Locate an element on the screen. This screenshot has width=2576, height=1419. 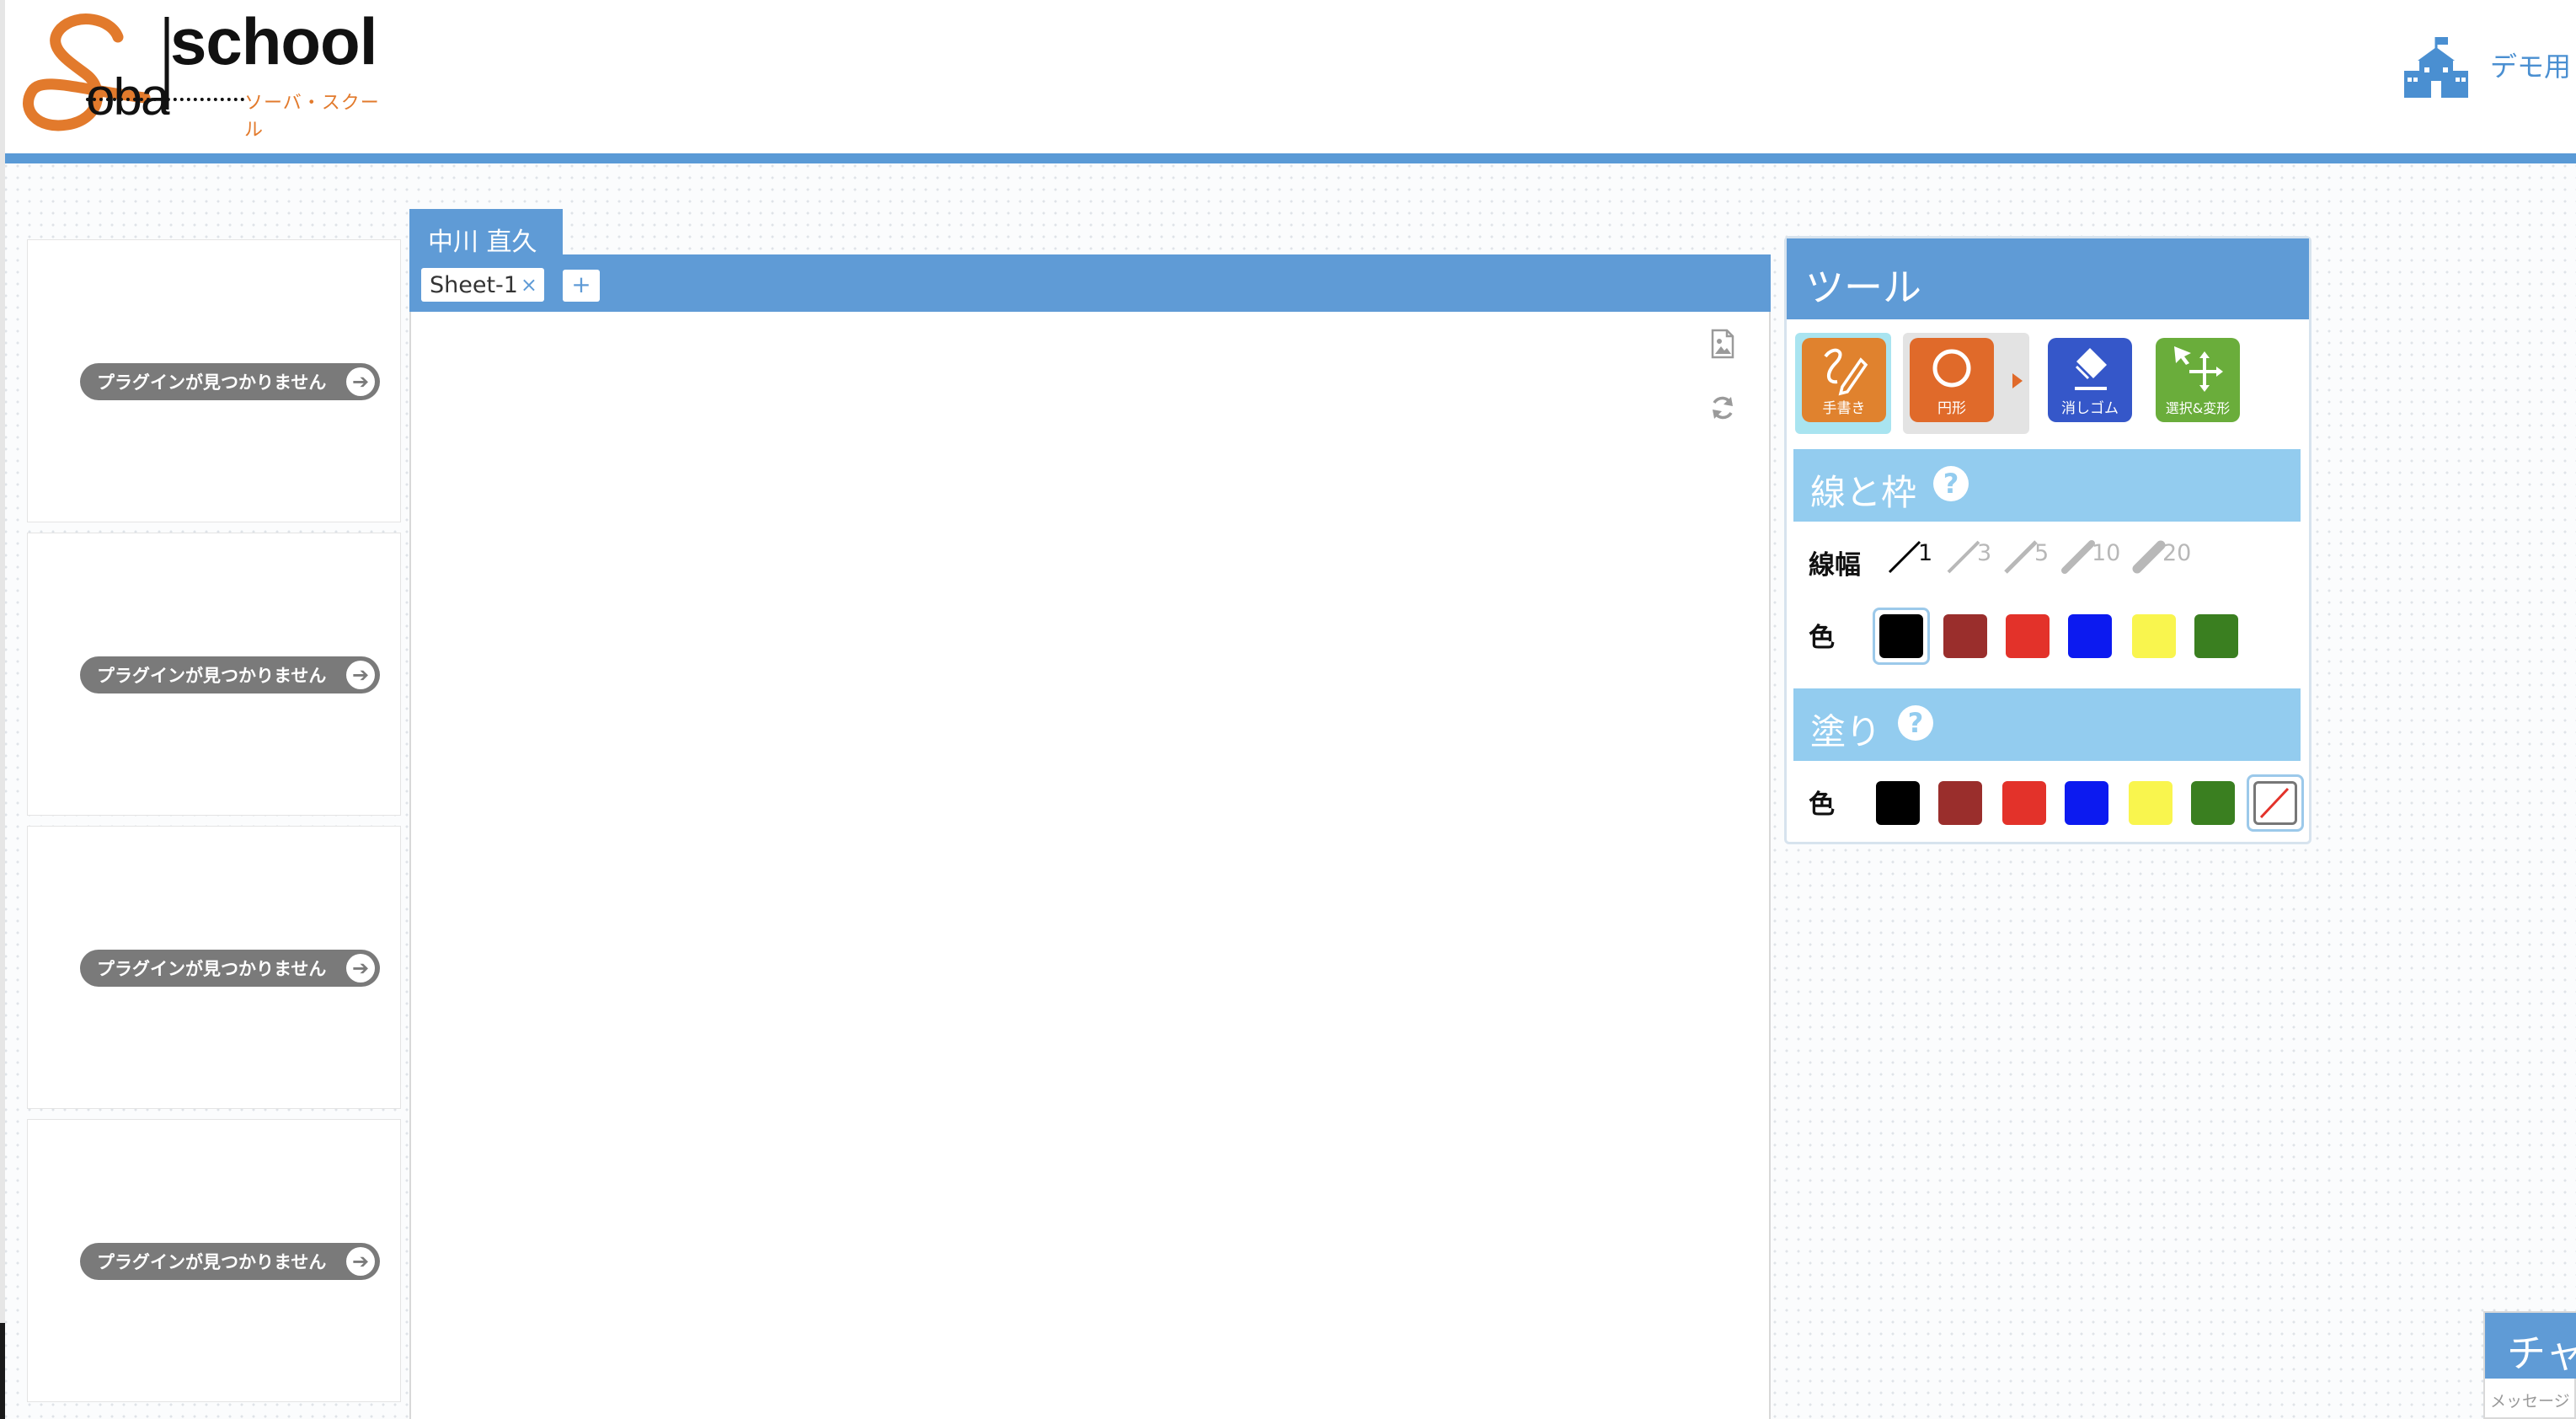
fill-color-green is located at coordinates (2213, 803).